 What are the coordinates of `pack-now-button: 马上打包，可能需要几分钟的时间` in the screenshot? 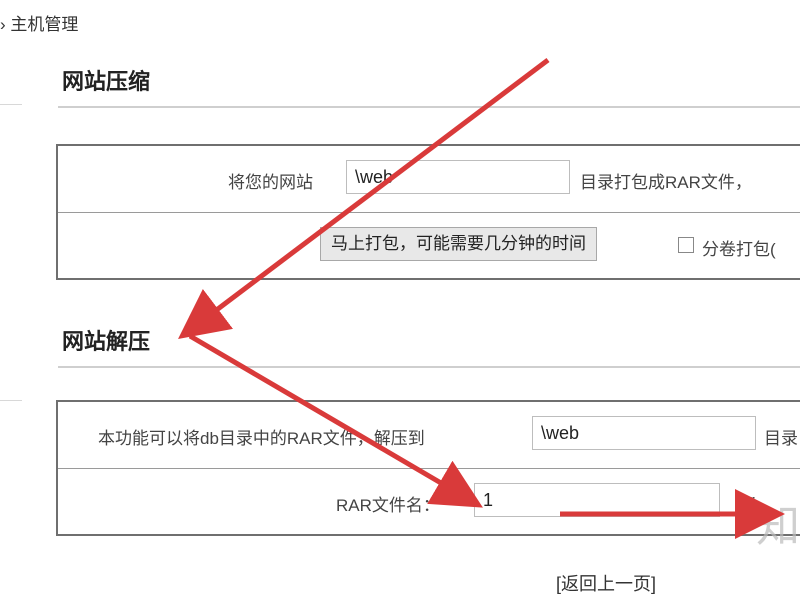 It's located at (458, 244).